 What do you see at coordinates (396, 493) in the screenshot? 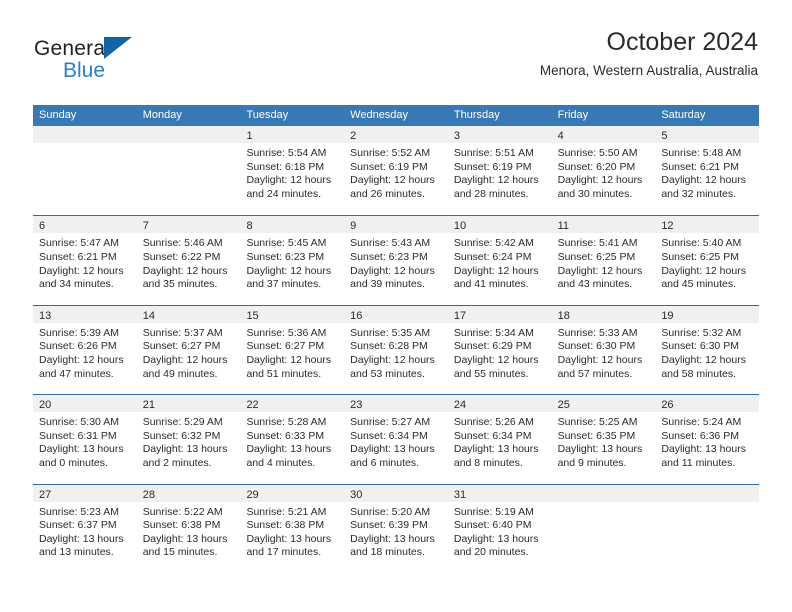
I see `day-number-band: 30` at bounding box center [396, 493].